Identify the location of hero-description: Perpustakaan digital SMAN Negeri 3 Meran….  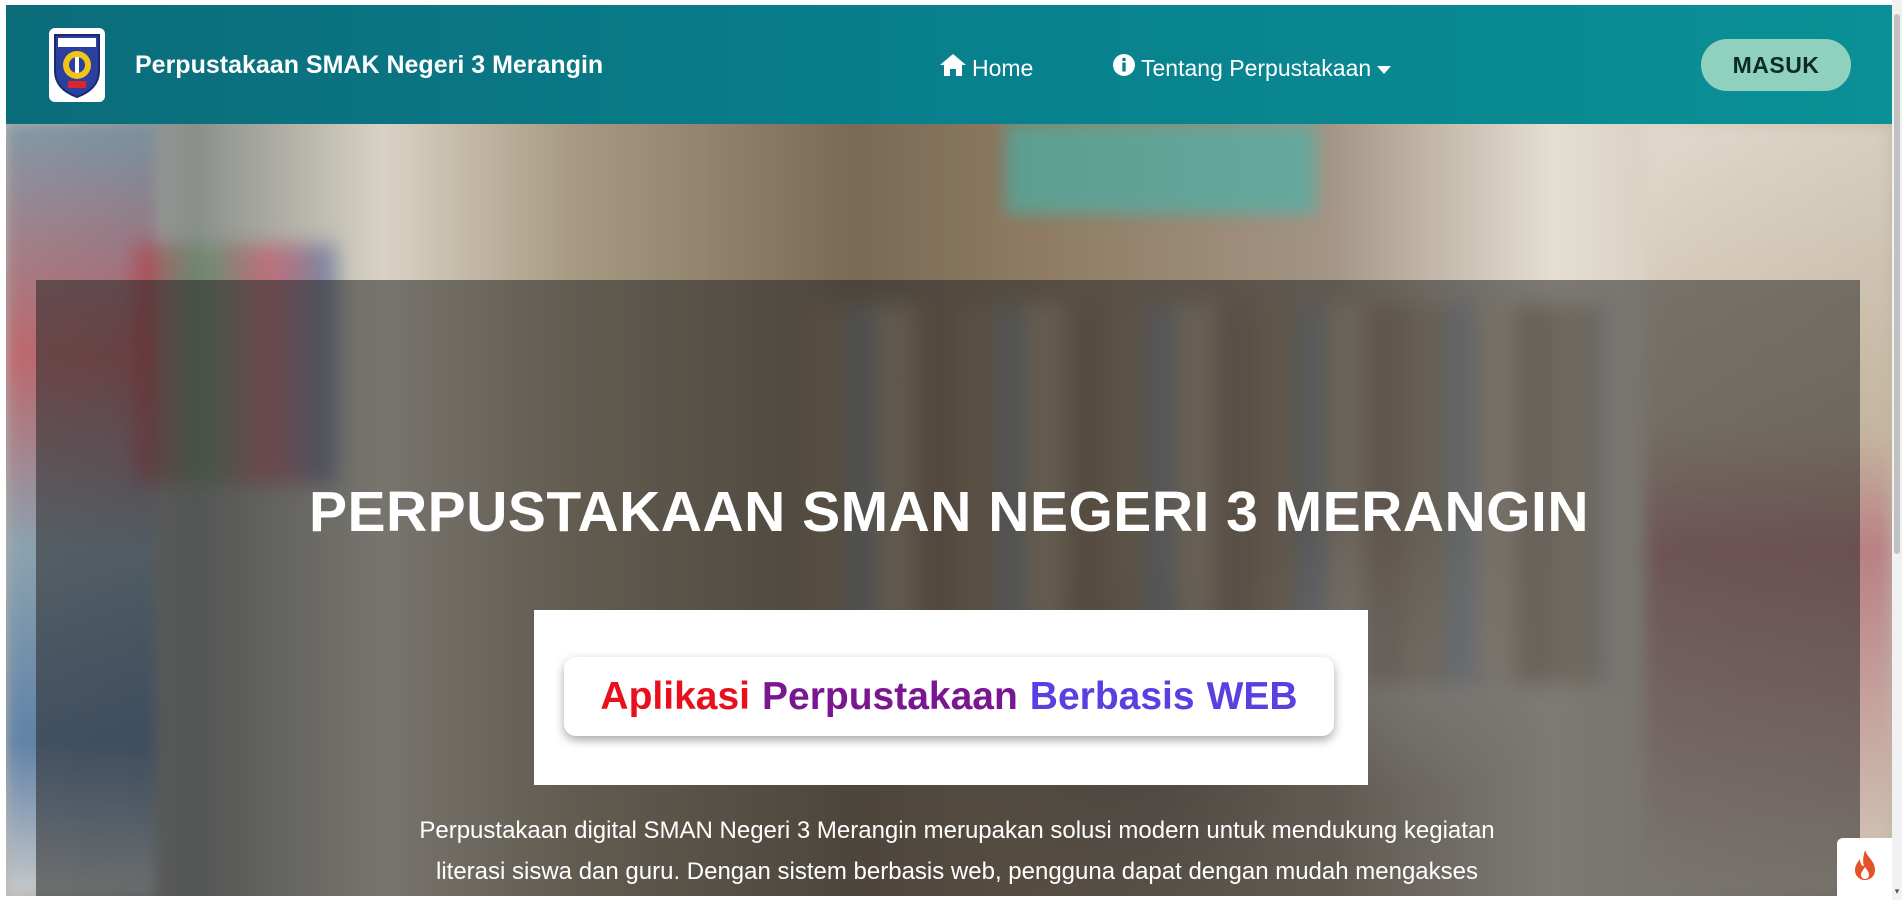
(957, 851).